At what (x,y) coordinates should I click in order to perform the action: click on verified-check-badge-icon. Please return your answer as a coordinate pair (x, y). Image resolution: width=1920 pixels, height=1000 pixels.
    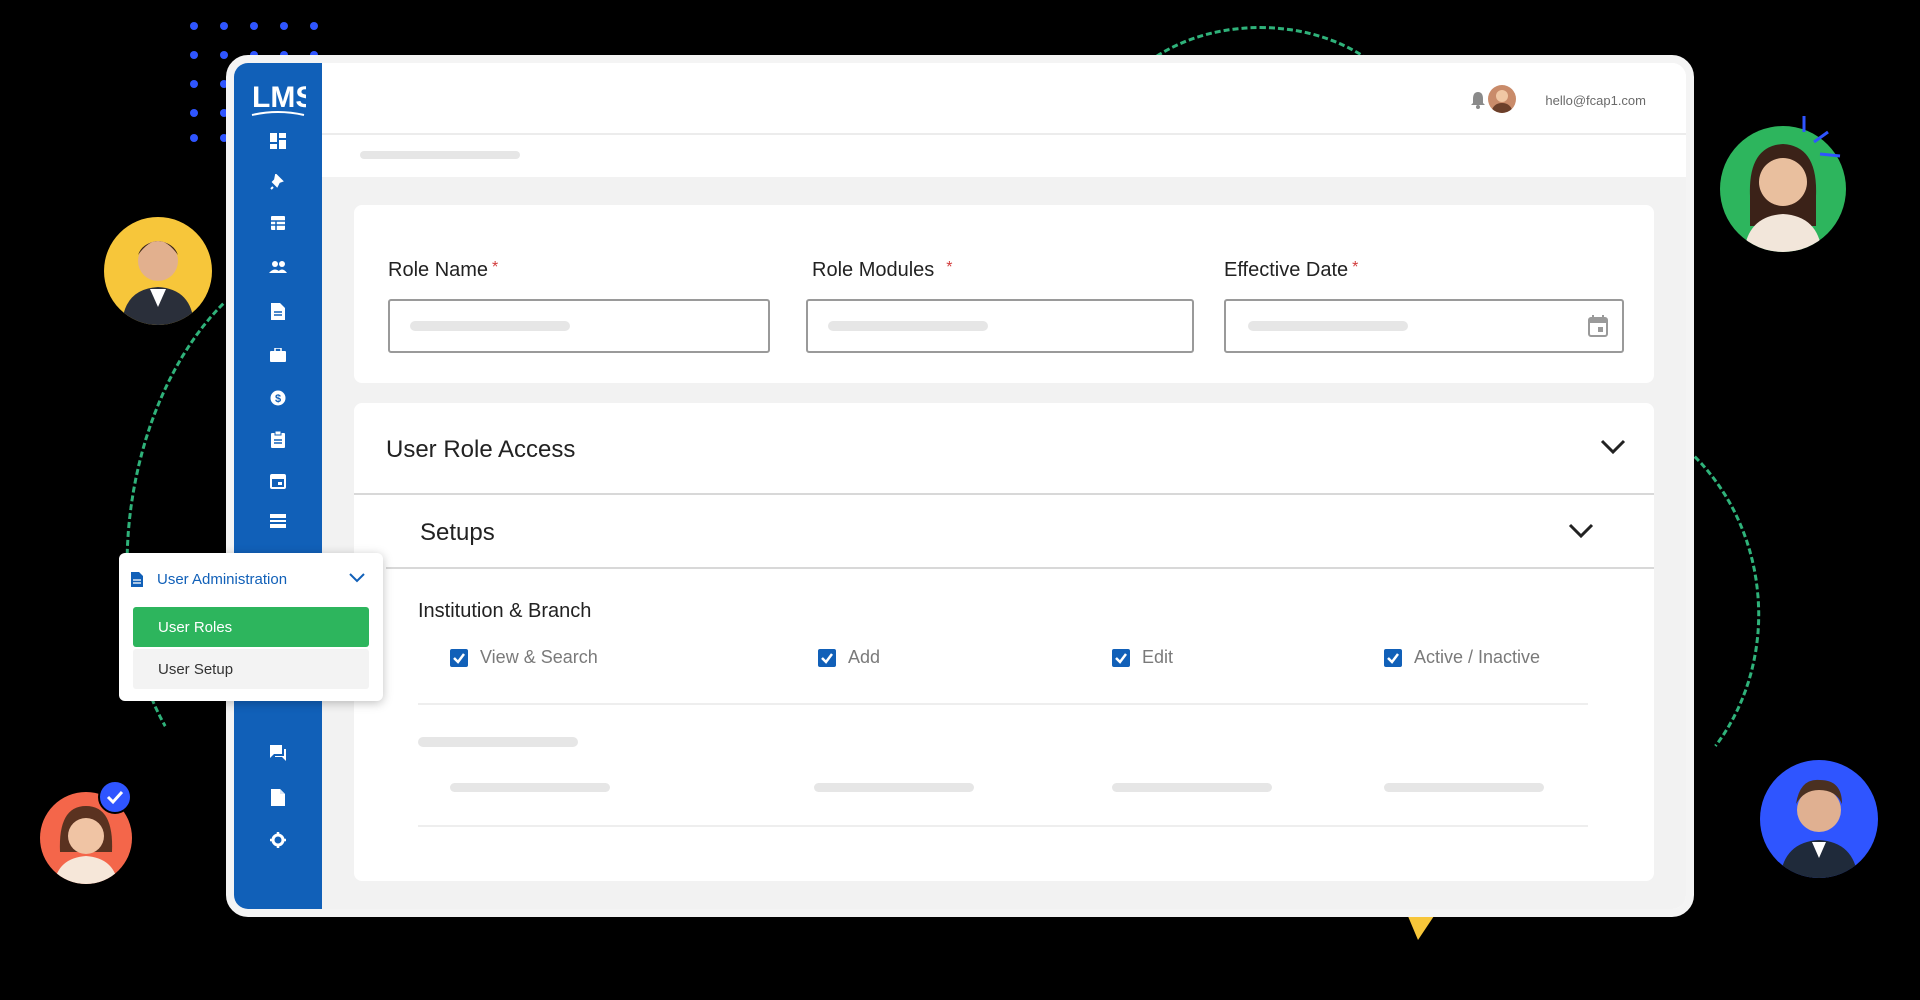
    Looking at the image, I should click on (115, 797).